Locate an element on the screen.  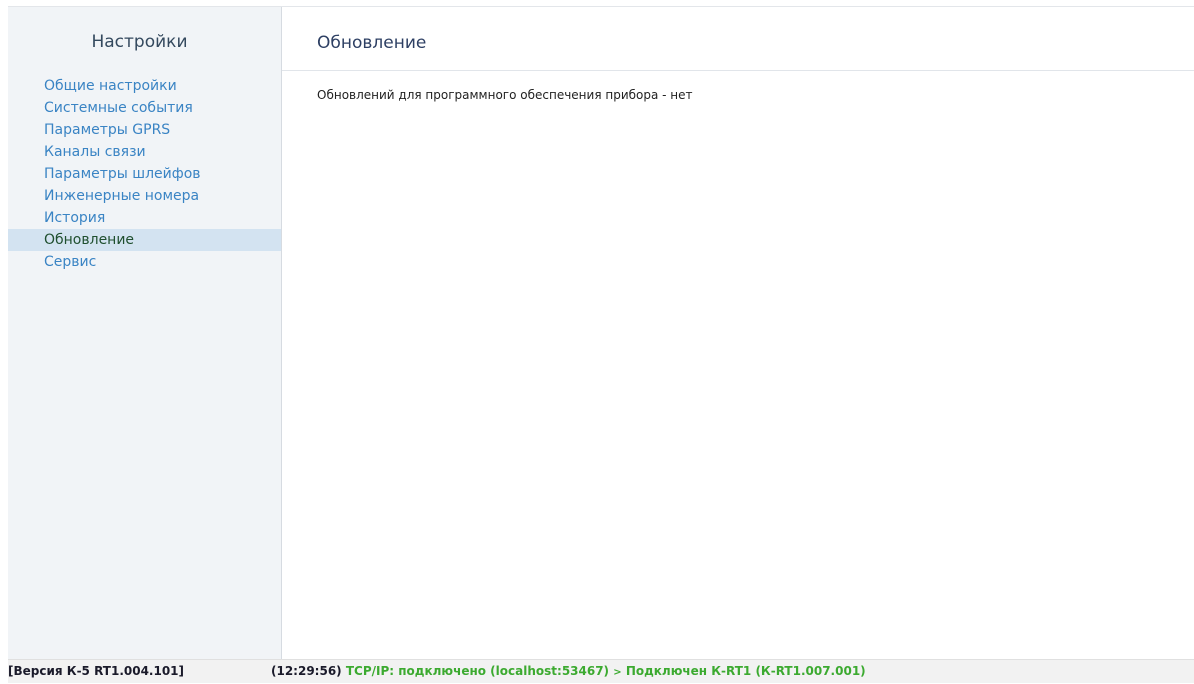
sidebar-title: Настройки is located at coordinates (139, 42).